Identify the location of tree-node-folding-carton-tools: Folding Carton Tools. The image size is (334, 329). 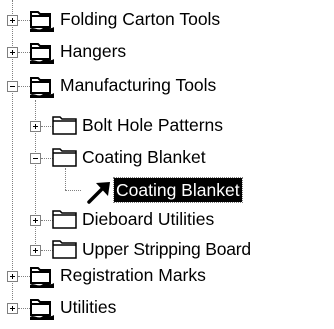
(150, 20).